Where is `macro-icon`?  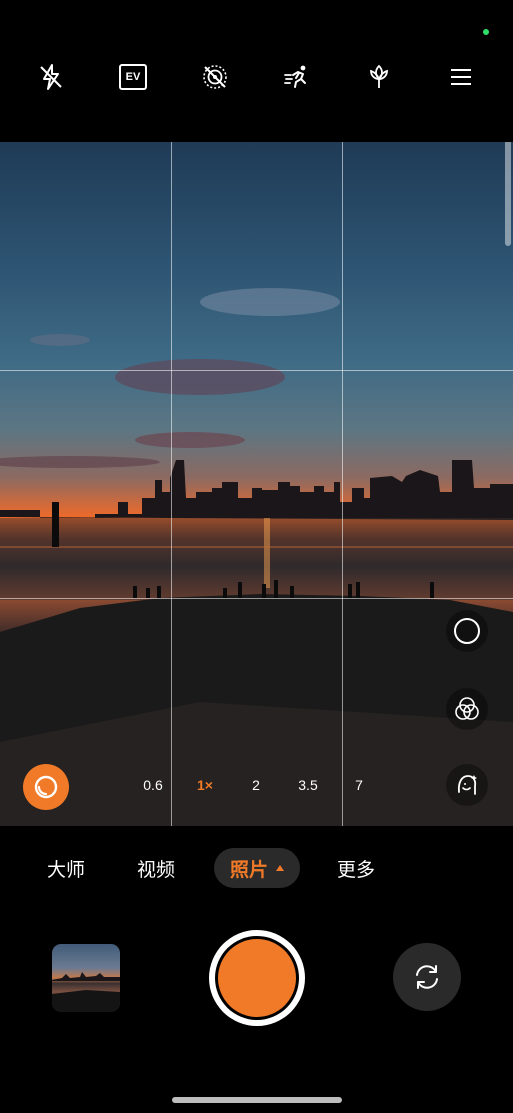 macro-icon is located at coordinates (379, 76).